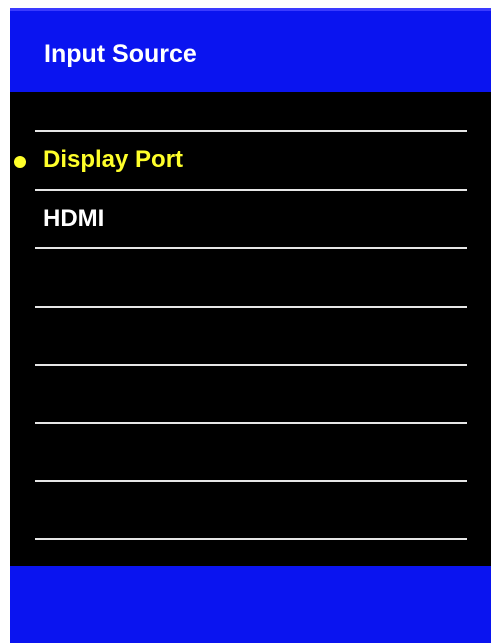  What do you see at coordinates (113, 159) in the screenshot?
I see `menu-item-label: Display Port` at bounding box center [113, 159].